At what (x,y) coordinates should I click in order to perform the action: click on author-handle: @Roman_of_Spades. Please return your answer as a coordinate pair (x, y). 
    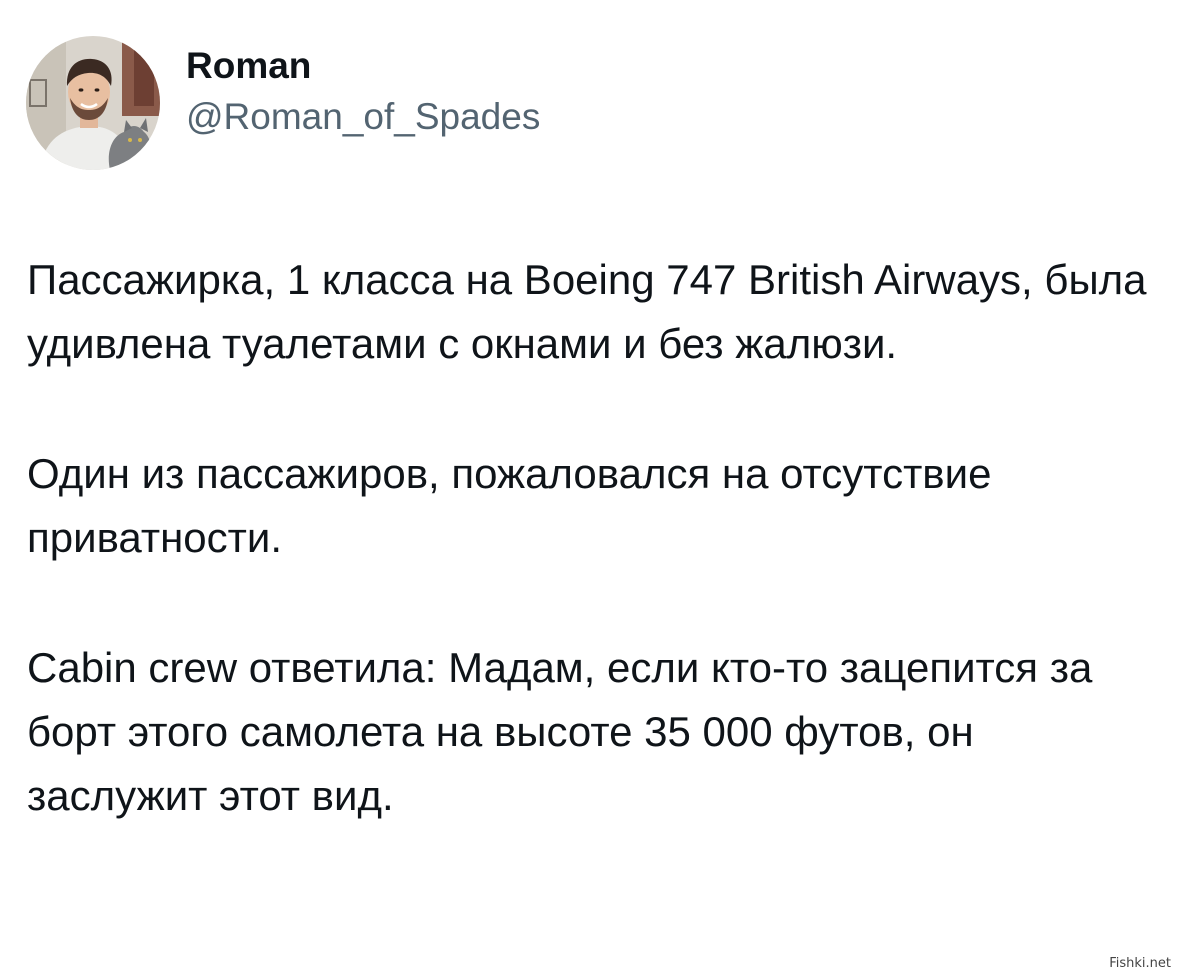
    Looking at the image, I should click on (363, 117).